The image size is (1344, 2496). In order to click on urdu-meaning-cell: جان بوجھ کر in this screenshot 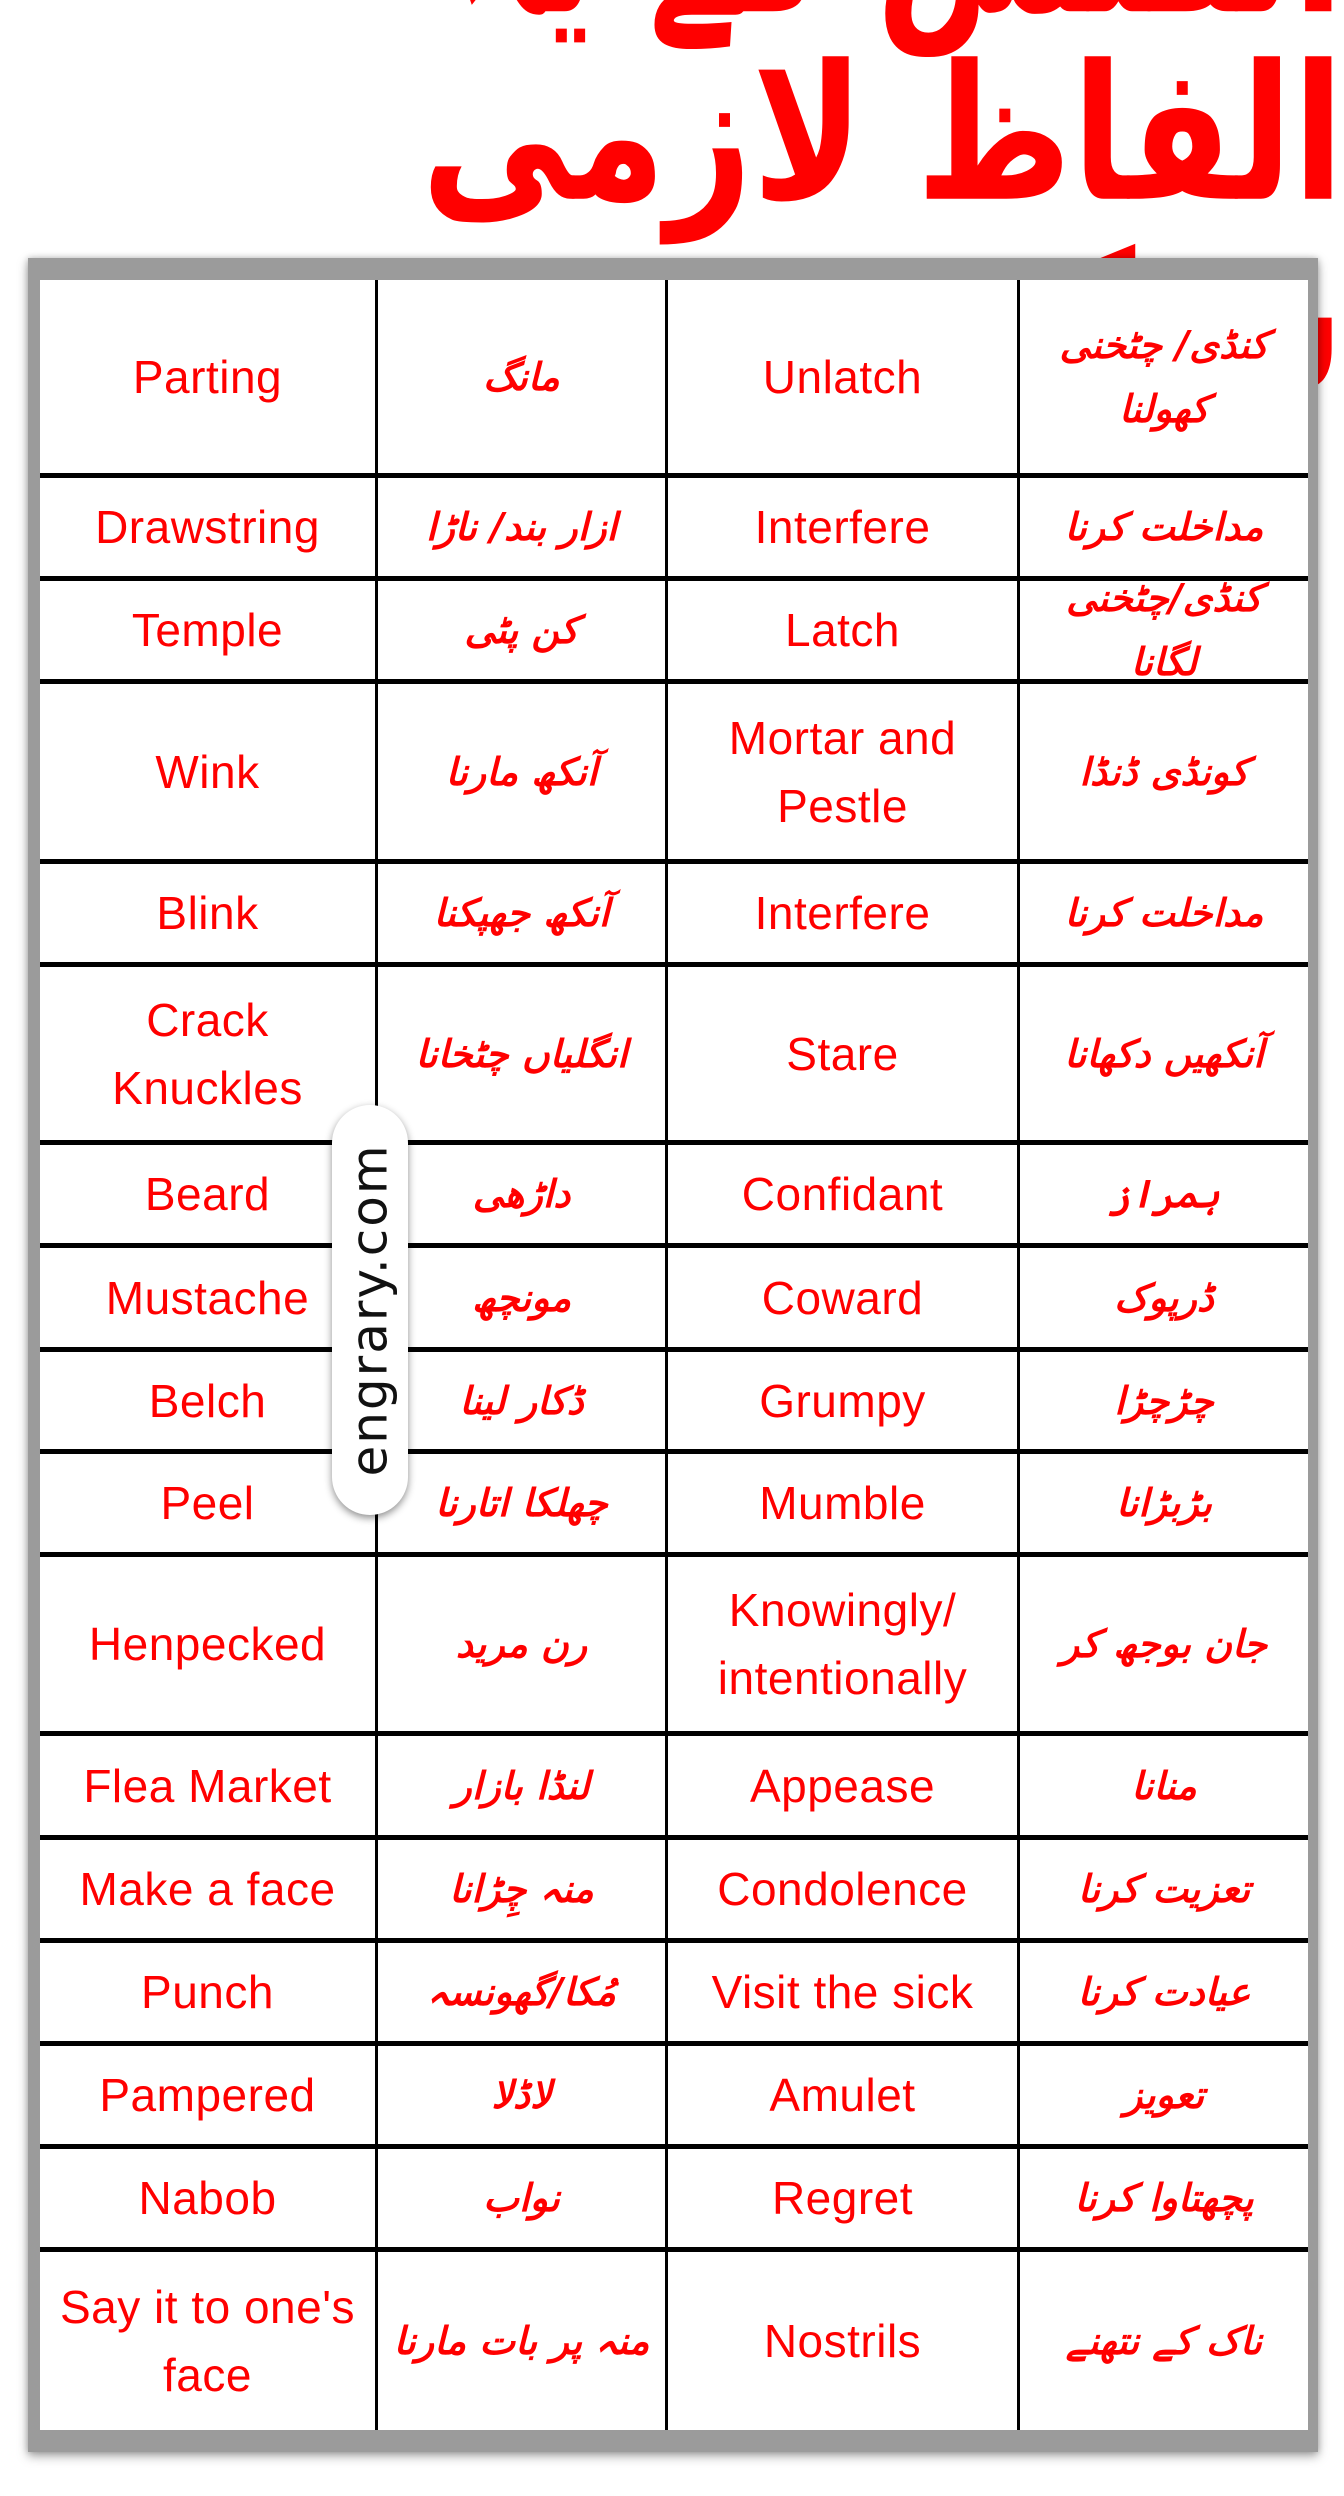, I will do `click(1162, 1644)`.